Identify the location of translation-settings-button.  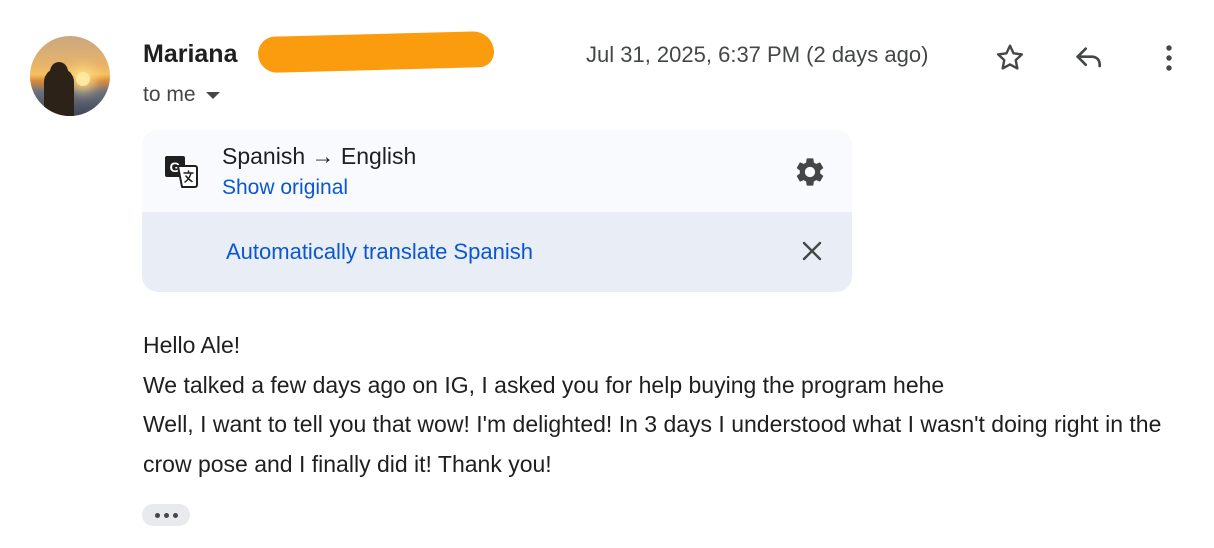
(810, 172).